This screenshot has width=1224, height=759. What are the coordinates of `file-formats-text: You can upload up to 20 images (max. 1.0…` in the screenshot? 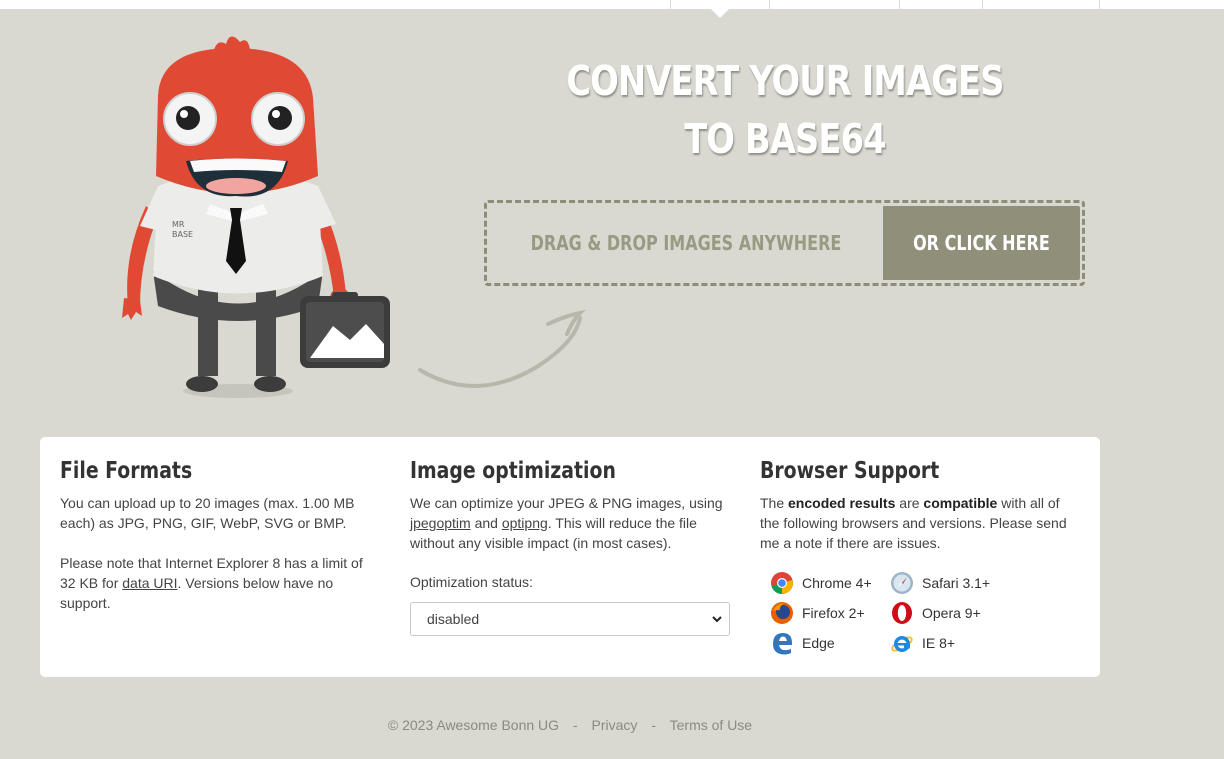 It's located at (207, 513).